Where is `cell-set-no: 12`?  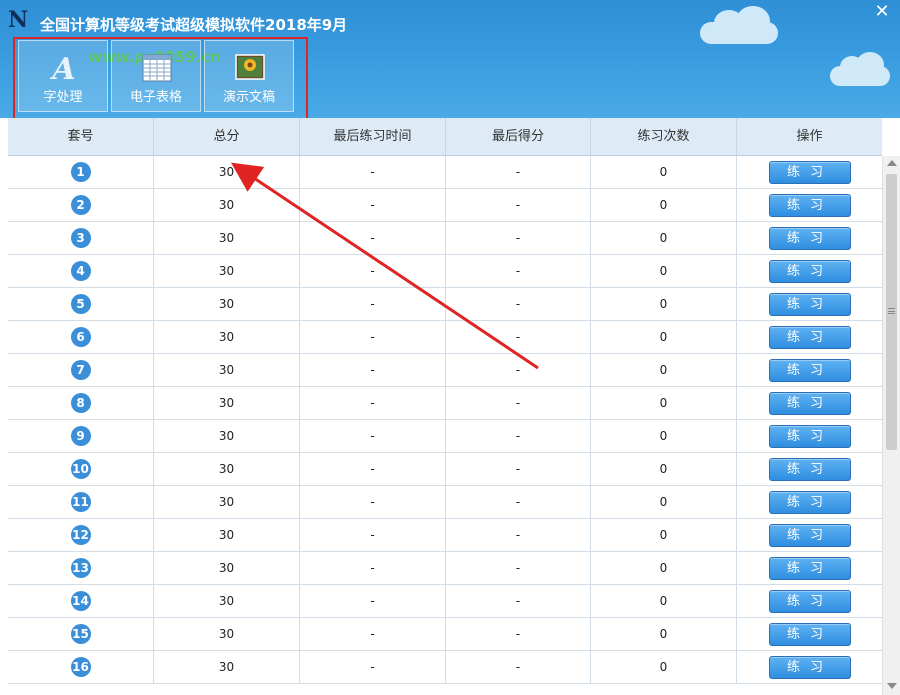
cell-set-no: 12 is located at coordinates (81, 535).